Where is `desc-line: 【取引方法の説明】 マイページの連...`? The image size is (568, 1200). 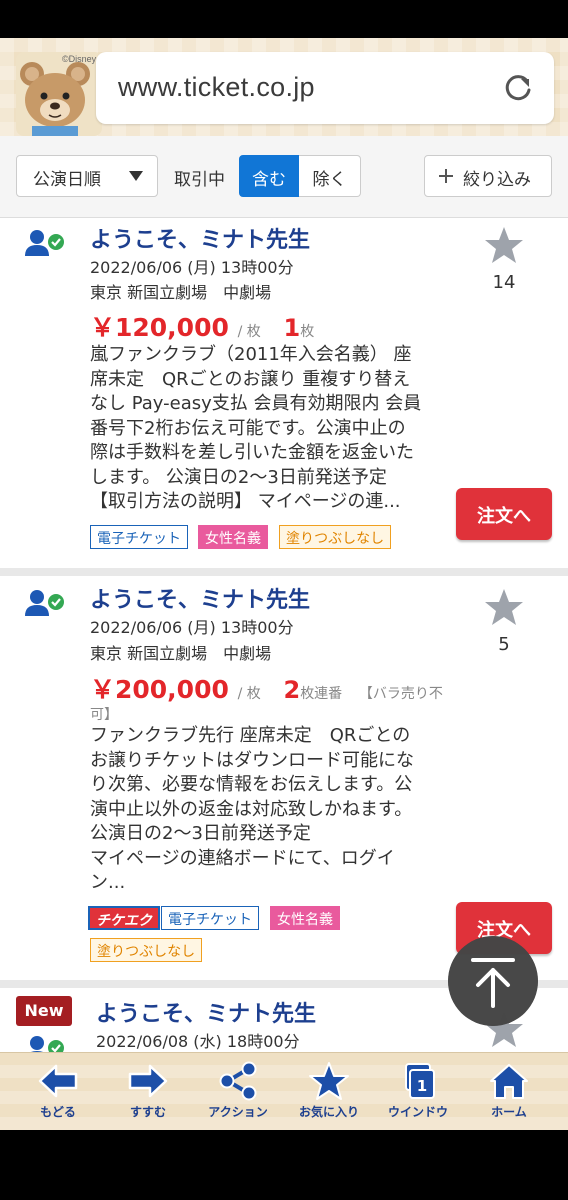
desc-line: 【取引方法の説明】 マイページの連... is located at coordinates (245, 501).